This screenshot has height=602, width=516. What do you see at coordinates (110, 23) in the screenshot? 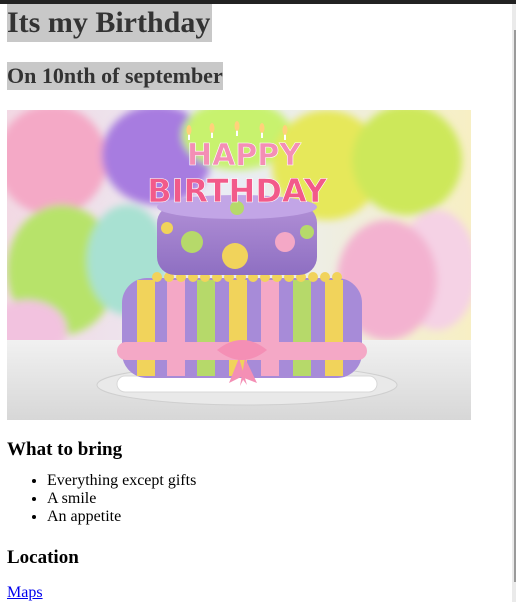
I see `page-title: Its my Birthday` at bounding box center [110, 23].